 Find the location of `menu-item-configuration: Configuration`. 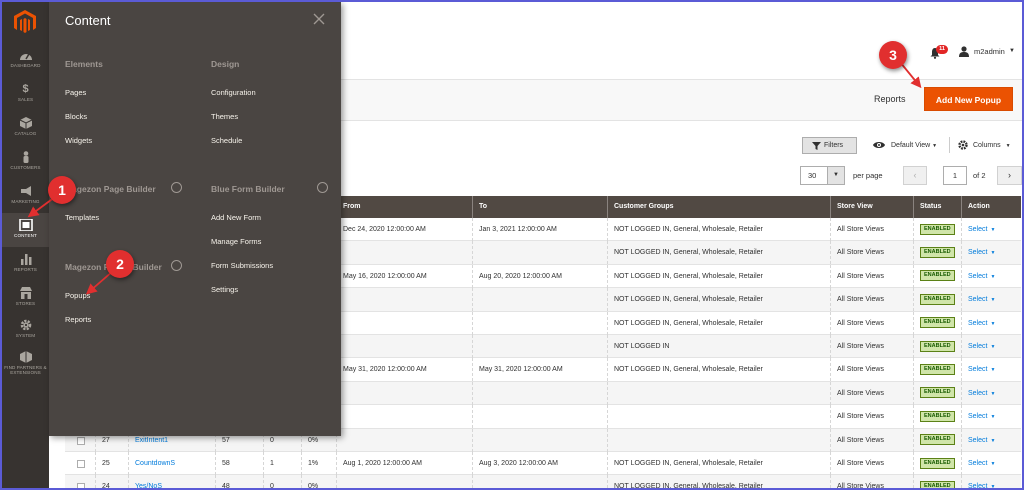

menu-item-configuration: Configuration is located at coordinates (233, 92).